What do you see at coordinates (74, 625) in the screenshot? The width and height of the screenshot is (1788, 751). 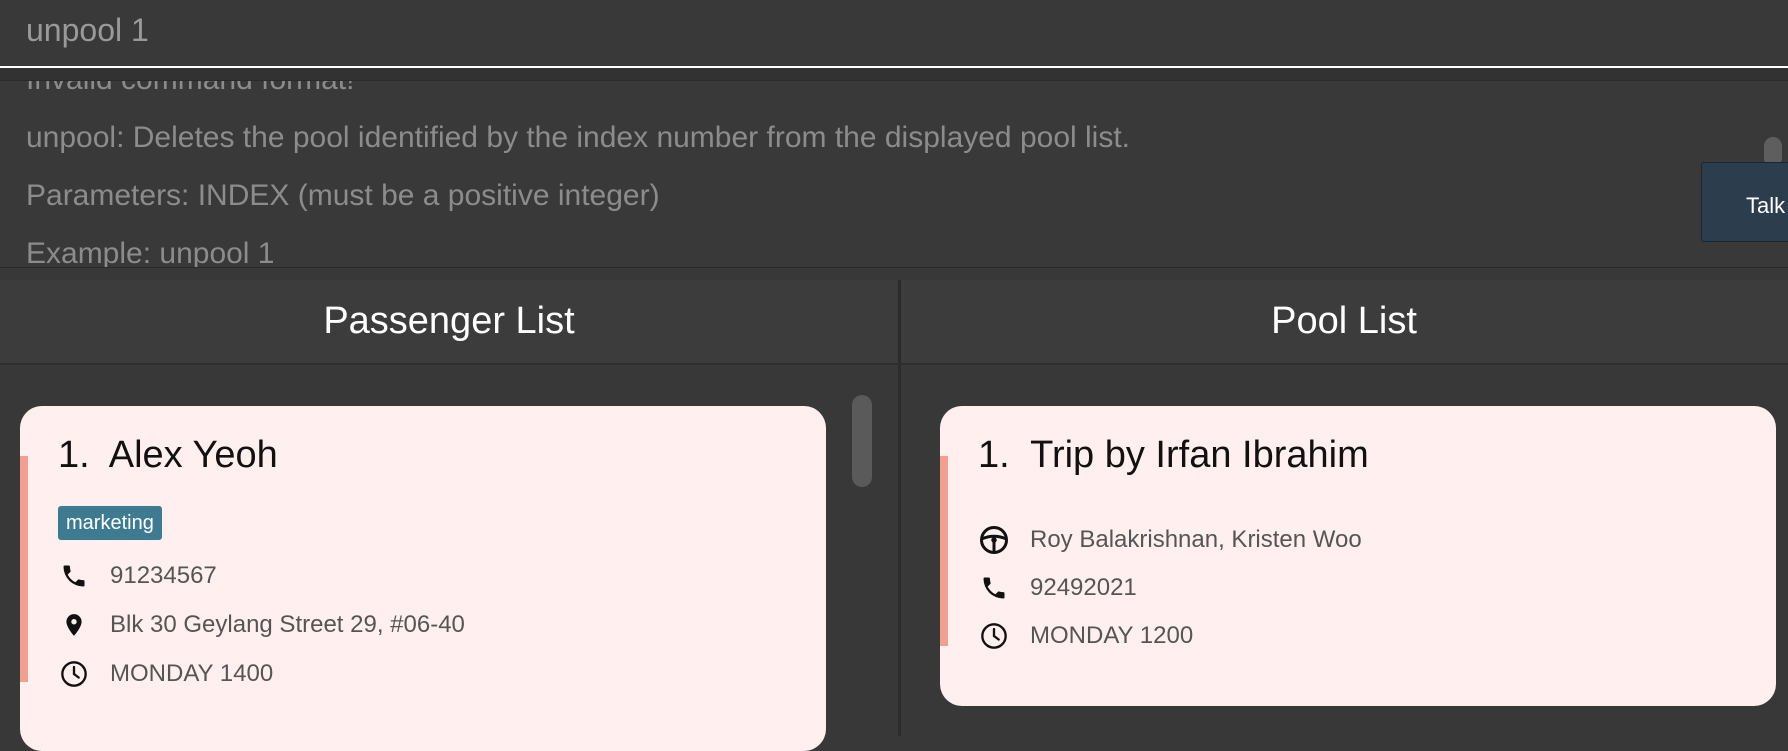 I see `location-pin-icon` at bounding box center [74, 625].